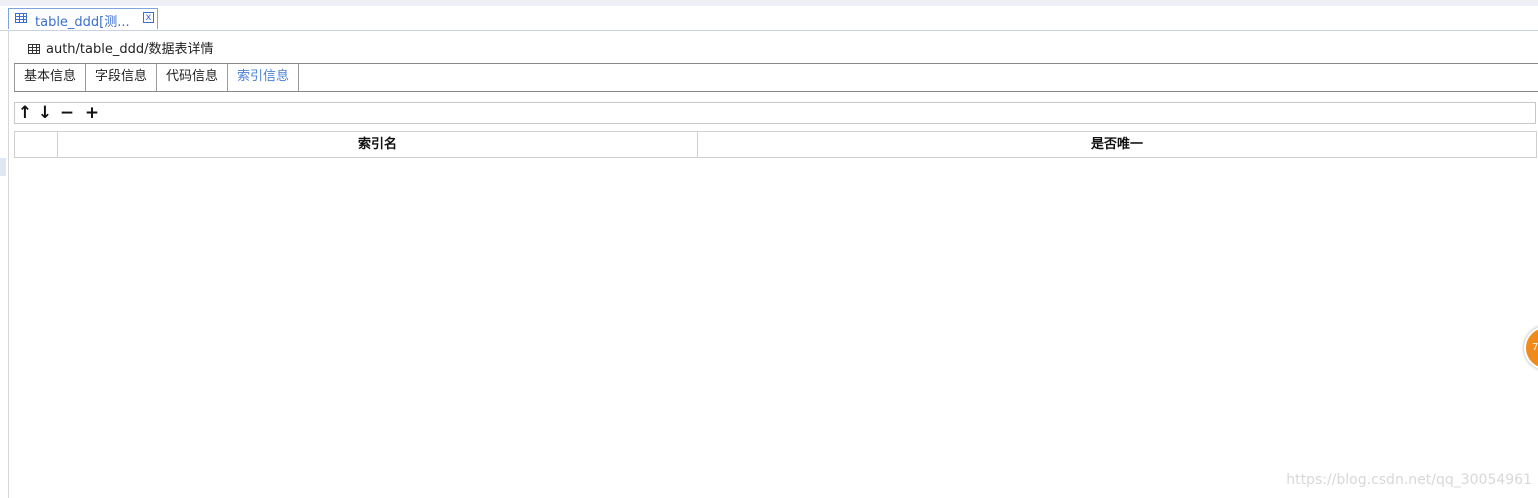 The height and width of the screenshot is (498, 1538). Describe the element at coordinates (769, 18) in the screenshot. I see `document-tab-bar: table_ddd[测... x` at that location.